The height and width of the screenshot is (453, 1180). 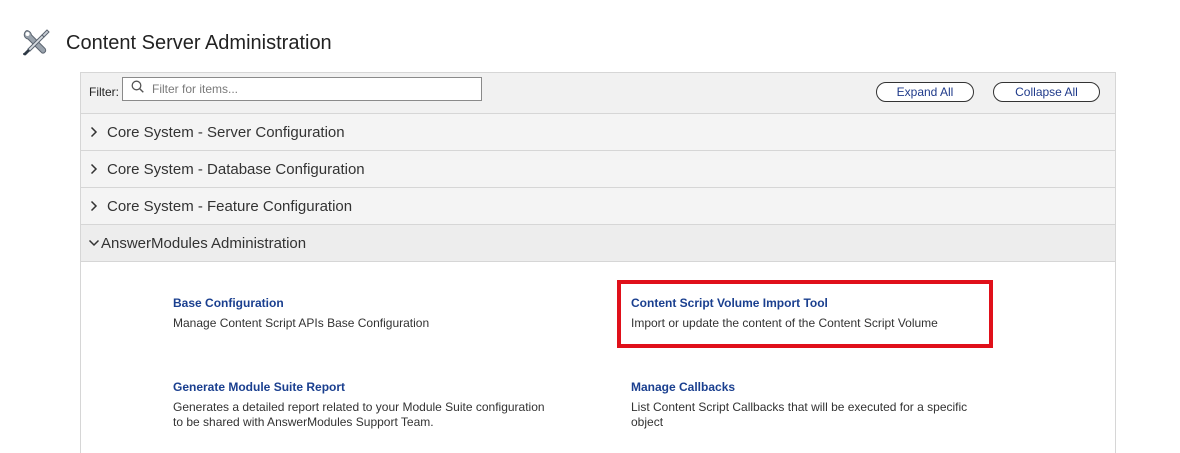 What do you see at coordinates (598, 132) in the screenshot?
I see `section-core-server-configuration: Core System - Server Configuration` at bounding box center [598, 132].